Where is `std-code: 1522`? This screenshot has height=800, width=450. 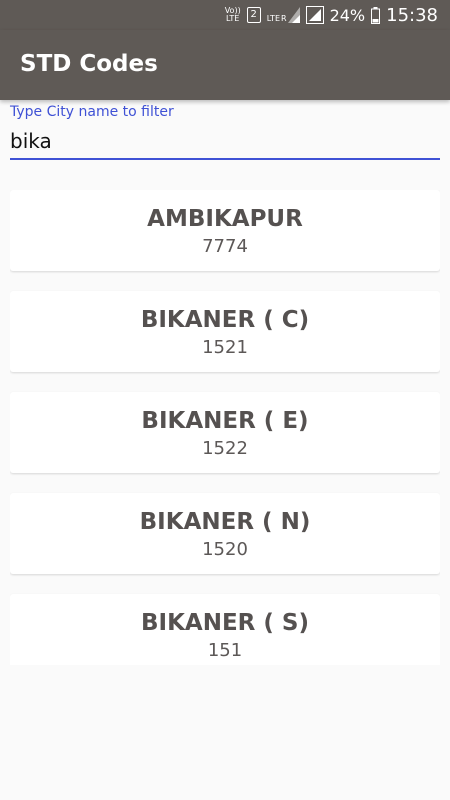
std-code: 1522 is located at coordinates (225, 448).